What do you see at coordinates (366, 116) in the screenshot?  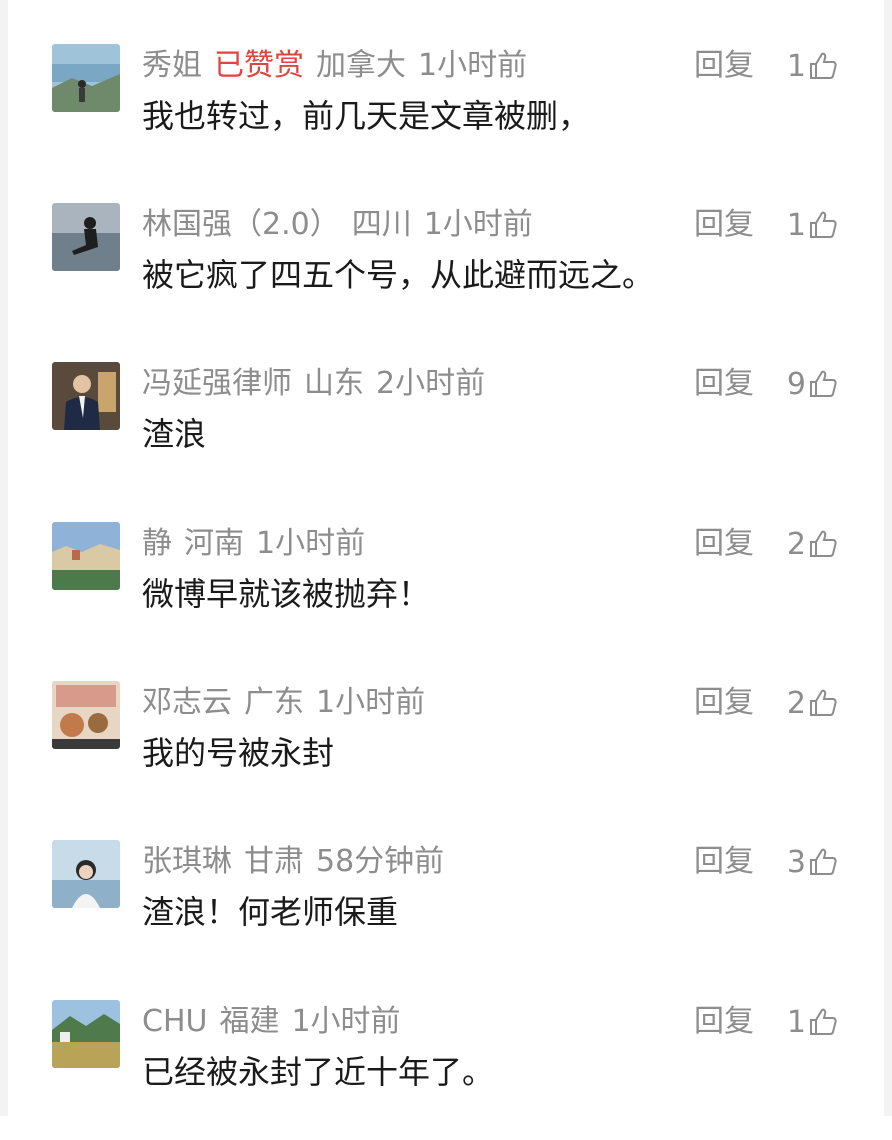 I see `comment-text: 我也转过，前几天是文章被删，` at bounding box center [366, 116].